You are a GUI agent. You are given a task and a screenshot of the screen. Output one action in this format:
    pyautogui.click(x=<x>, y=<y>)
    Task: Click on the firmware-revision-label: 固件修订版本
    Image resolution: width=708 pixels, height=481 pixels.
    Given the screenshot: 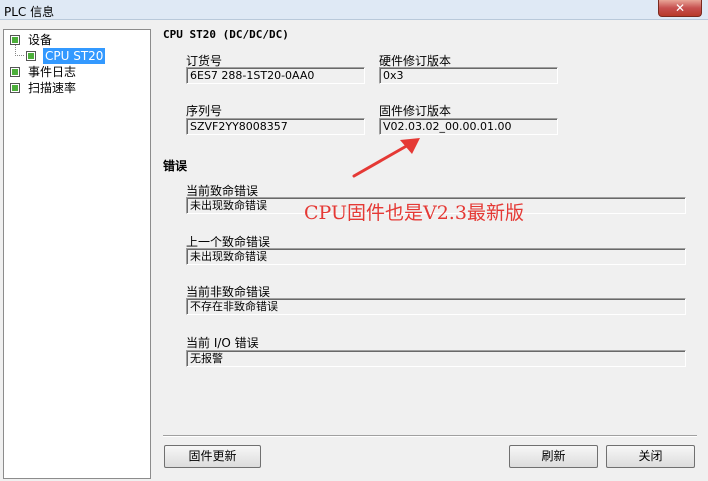 What is the action you would take?
    pyautogui.click(x=415, y=111)
    